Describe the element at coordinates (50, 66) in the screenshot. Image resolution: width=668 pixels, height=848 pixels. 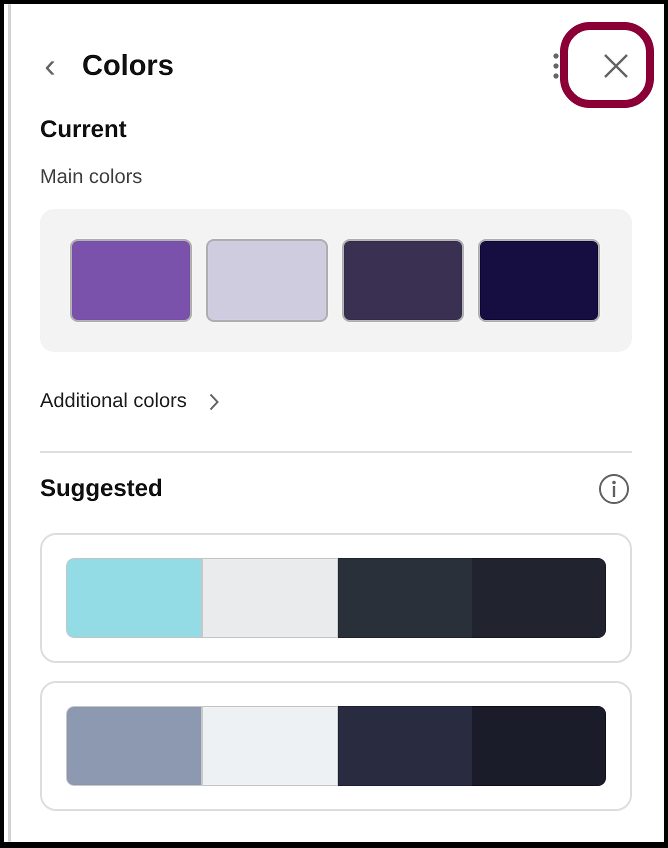
I see `back-button: ‹` at that location.